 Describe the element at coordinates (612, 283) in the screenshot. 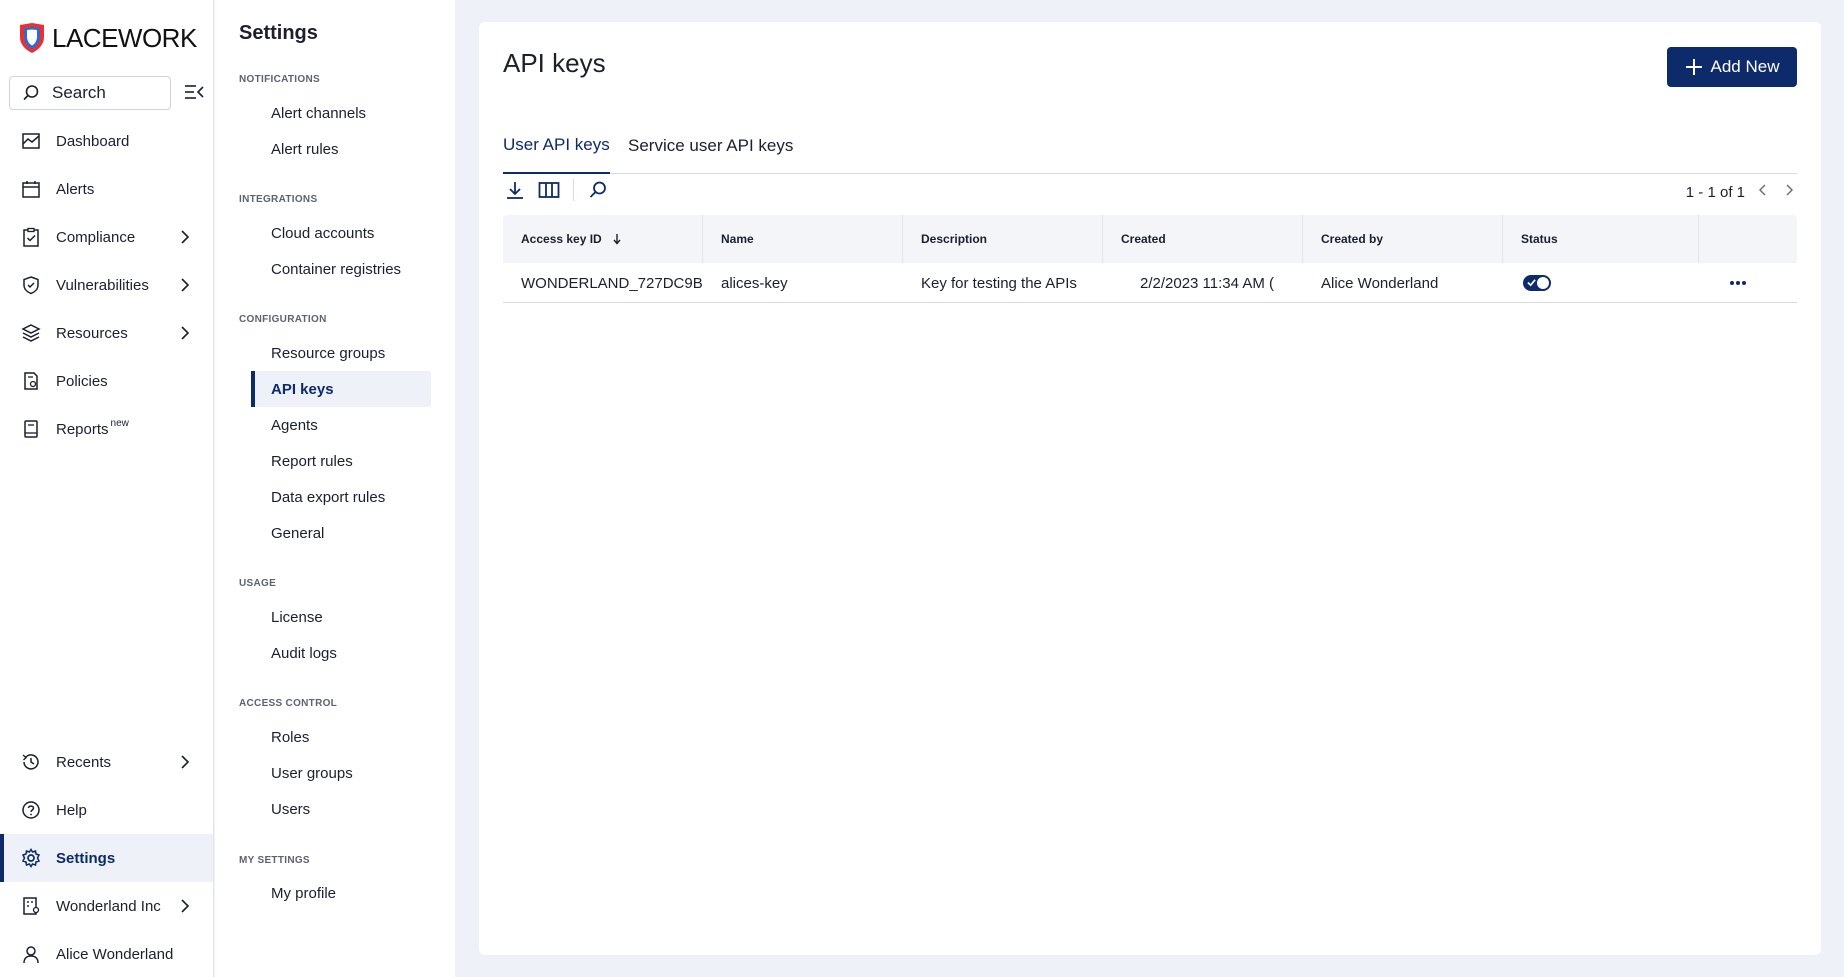

I see `cell-access-key-id: WONDERLAND_727DC9B` at that location.